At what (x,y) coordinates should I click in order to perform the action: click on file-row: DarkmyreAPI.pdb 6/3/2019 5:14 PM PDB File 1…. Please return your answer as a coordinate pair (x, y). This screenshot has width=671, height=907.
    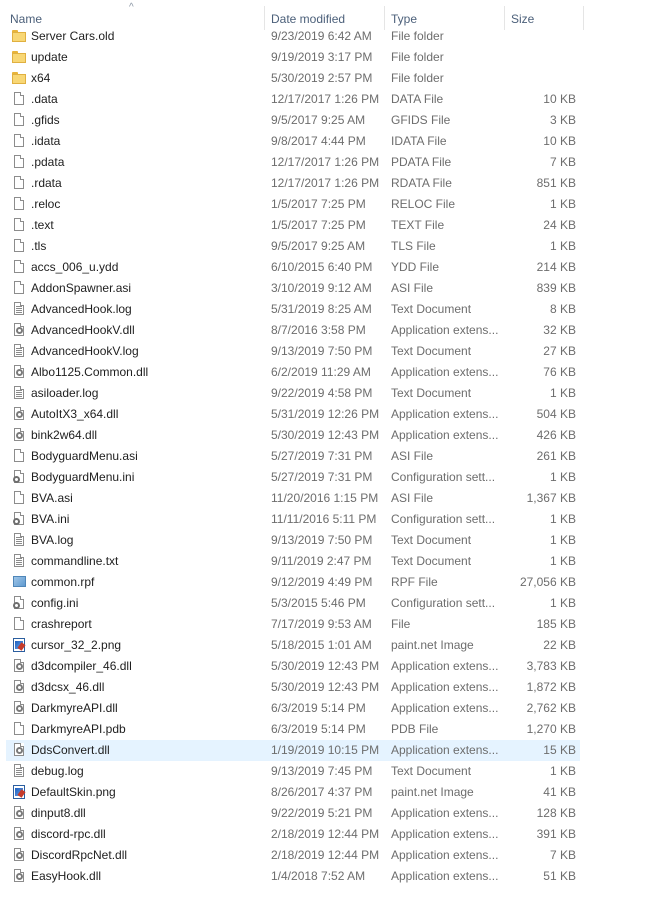
    Looking at the image, I should click on (335, 729).